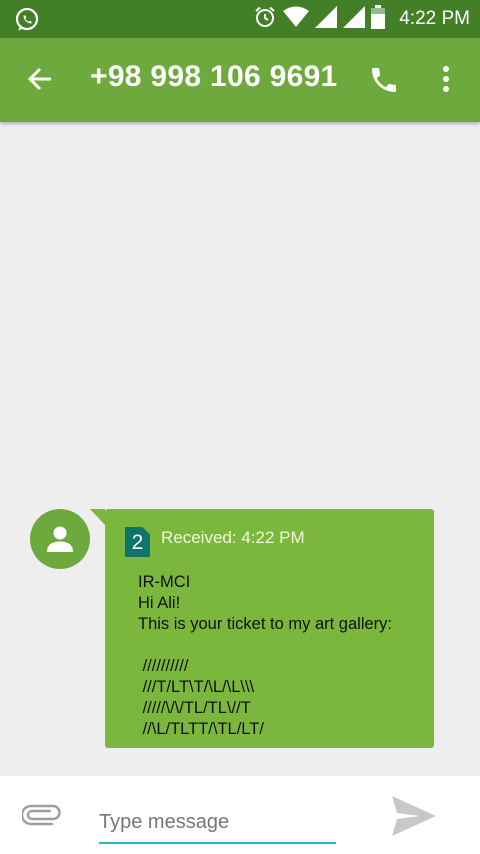  What do you see at coordinates (41, 817) in the screenshot?
I see `paperclip-icon` at bounding box center [41, 817].